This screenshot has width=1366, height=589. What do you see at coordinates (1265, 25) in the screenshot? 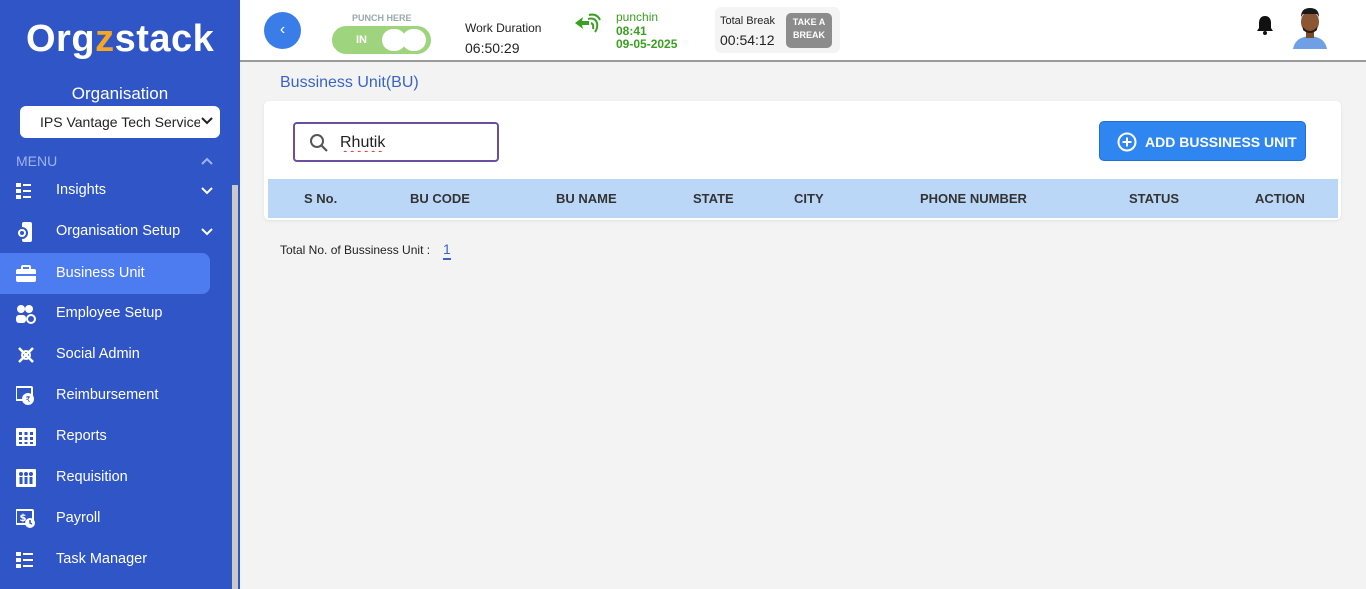
I see `bell-icon` at bounding box center [1265, 25].